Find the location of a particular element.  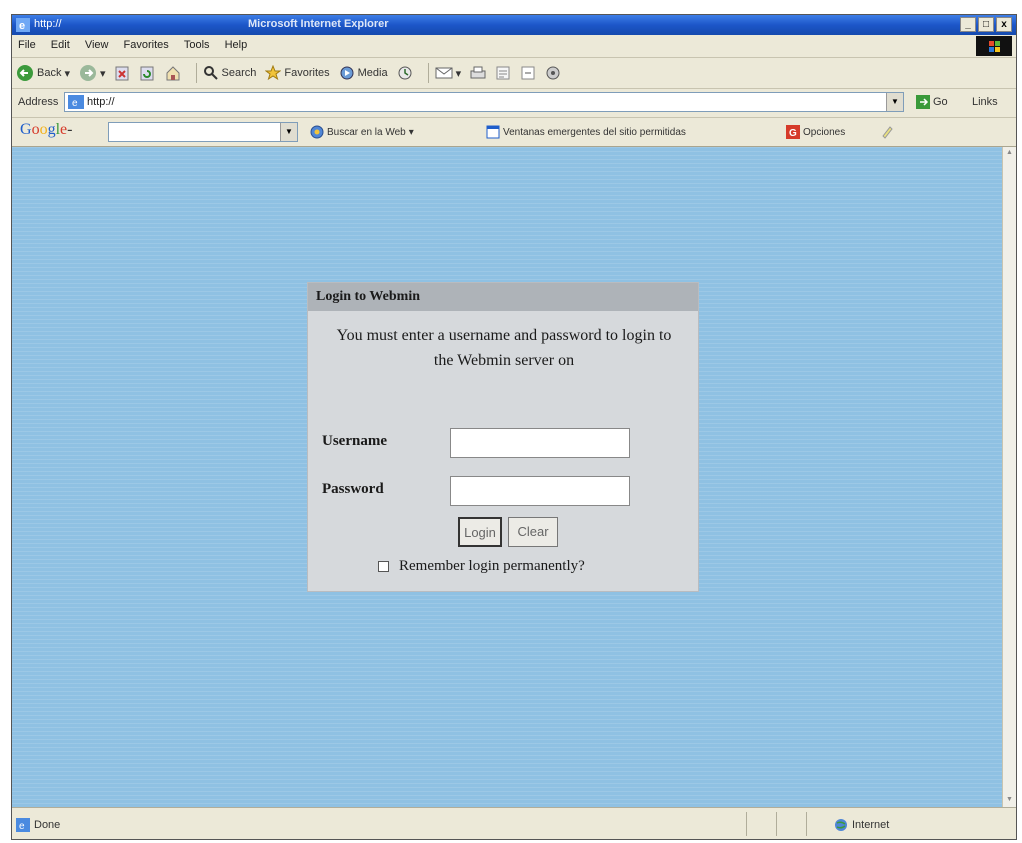

address-dropdown-button: ▼ is located at coordinates (894, 102).